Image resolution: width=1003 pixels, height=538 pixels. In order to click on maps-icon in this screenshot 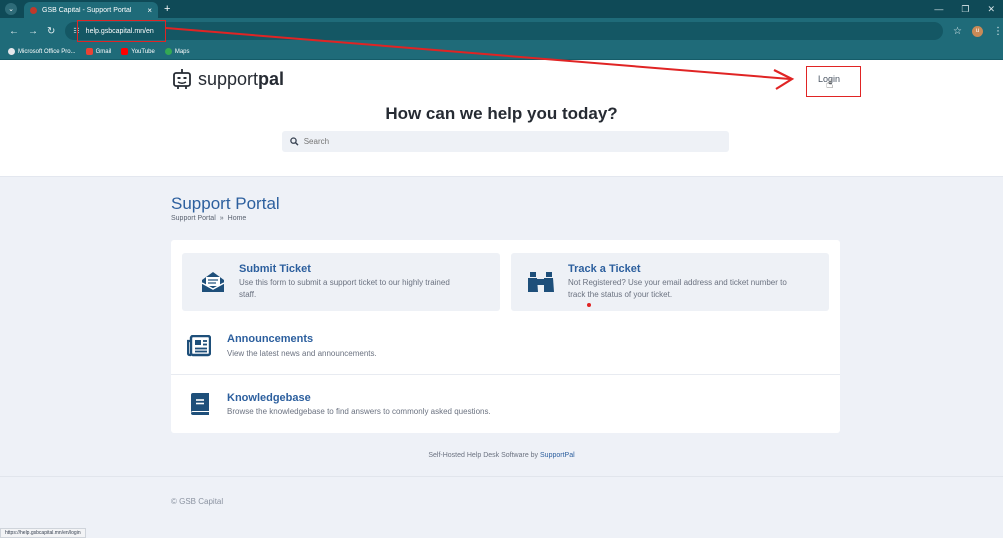, I will do `click(168, 51)`.